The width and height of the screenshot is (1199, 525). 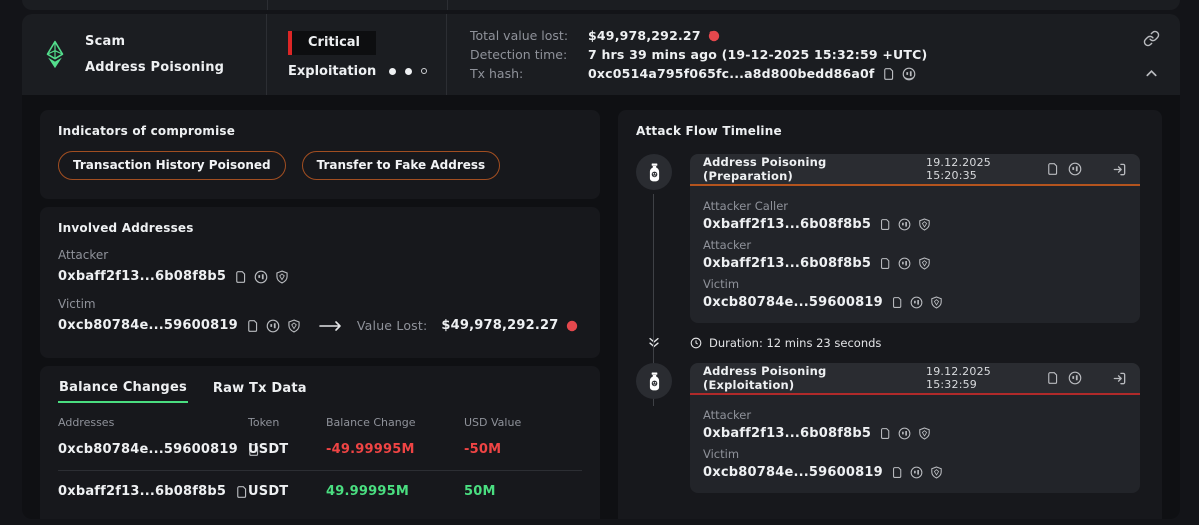 What do you see at coordinates (1151, 38) in the screenshot?
I see `share-link-icon` at bounding box center [1151, 38].